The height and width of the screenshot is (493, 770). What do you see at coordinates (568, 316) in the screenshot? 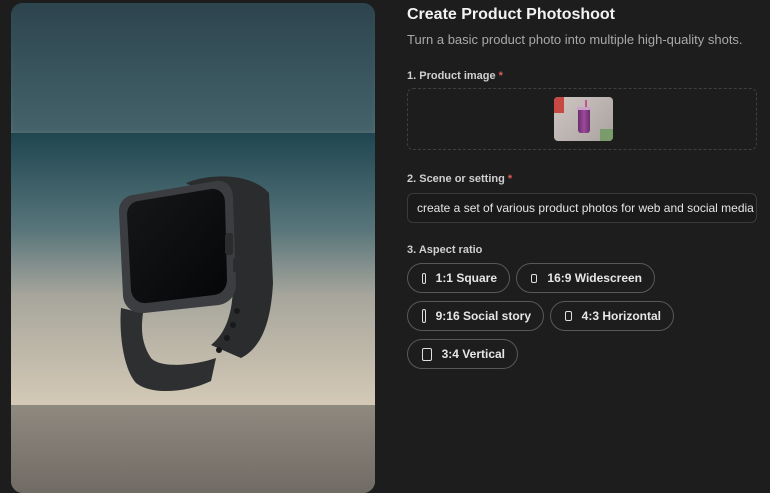
I see `horizontal-icon` at bounding box center [568, 316].